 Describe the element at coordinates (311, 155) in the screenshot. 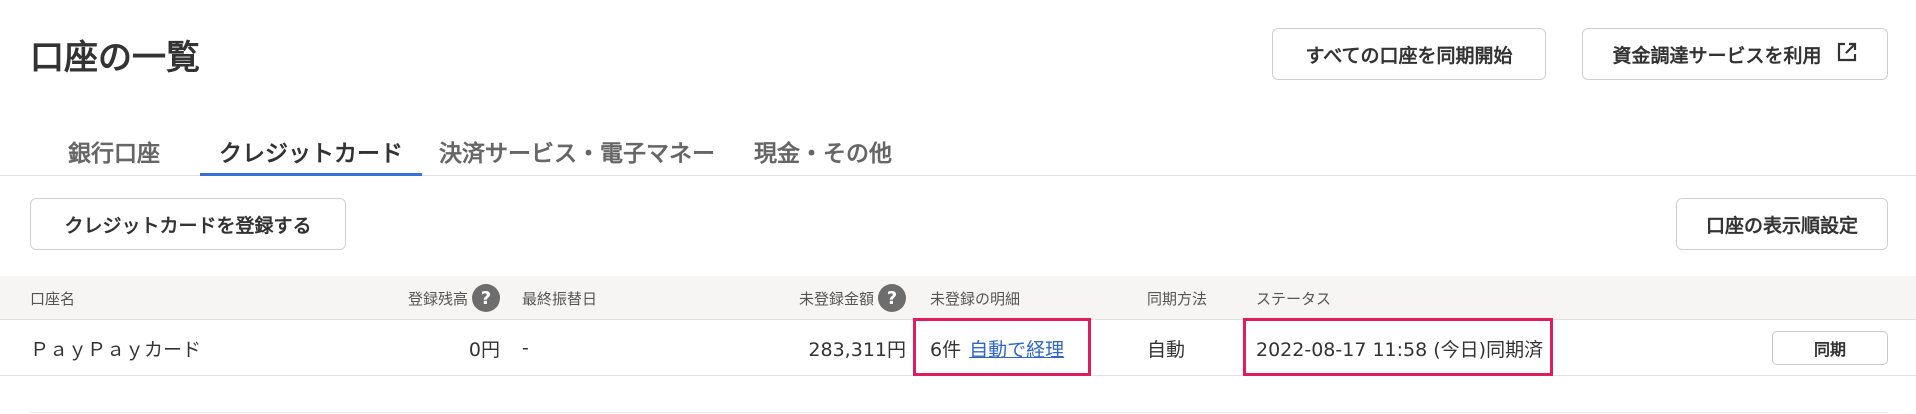

I see `tab-credit-card: クレジットカード` at that location.